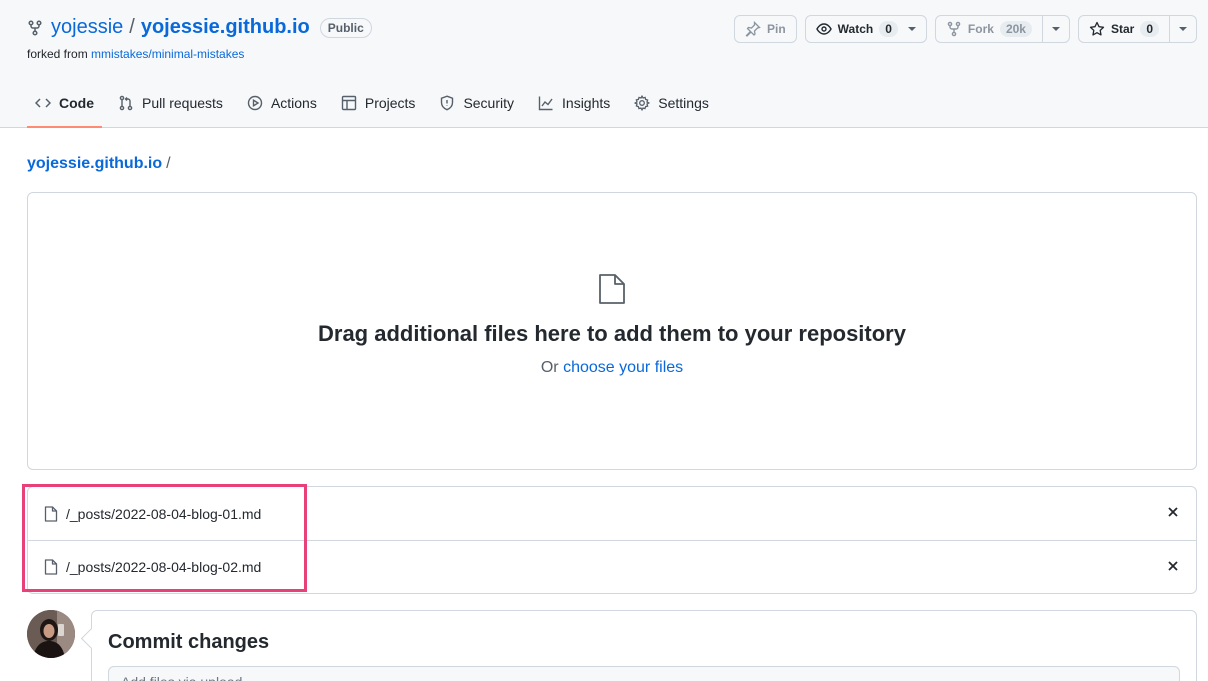 The width and height of the screenshot is (1208, 681). Describe the element at coordinates (87, 27) in the screenshot. I see `repo-owner-link: yojessie` at that location.